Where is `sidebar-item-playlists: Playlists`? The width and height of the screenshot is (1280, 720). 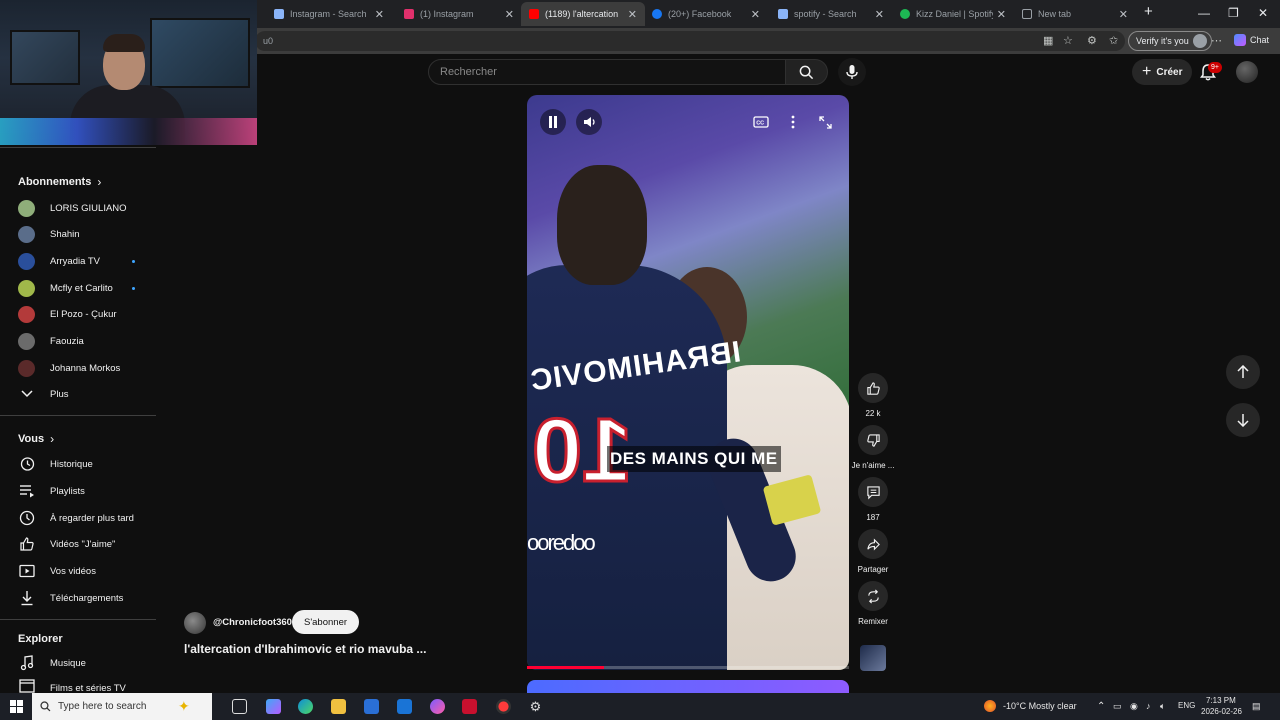
sidebar-item-playlists: Playlists is located at coordinates (87, 491).